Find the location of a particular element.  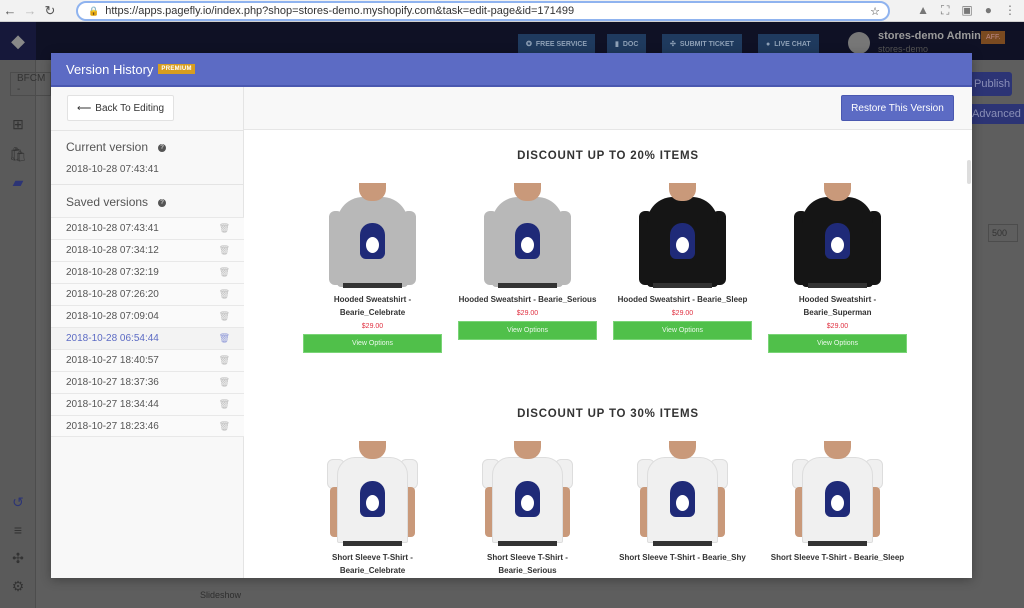

extension-icon: ▣ is located at coordinates (966, 10).